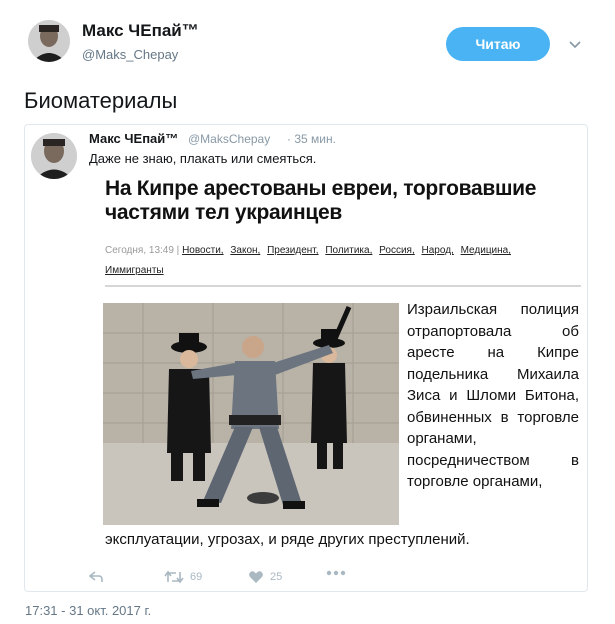 The image size is (615, 624). What do you see at coordinates (101, 100) in the screenshot?
I see `tweet-text: Биоматериалы` at bounding box center [101, 100].